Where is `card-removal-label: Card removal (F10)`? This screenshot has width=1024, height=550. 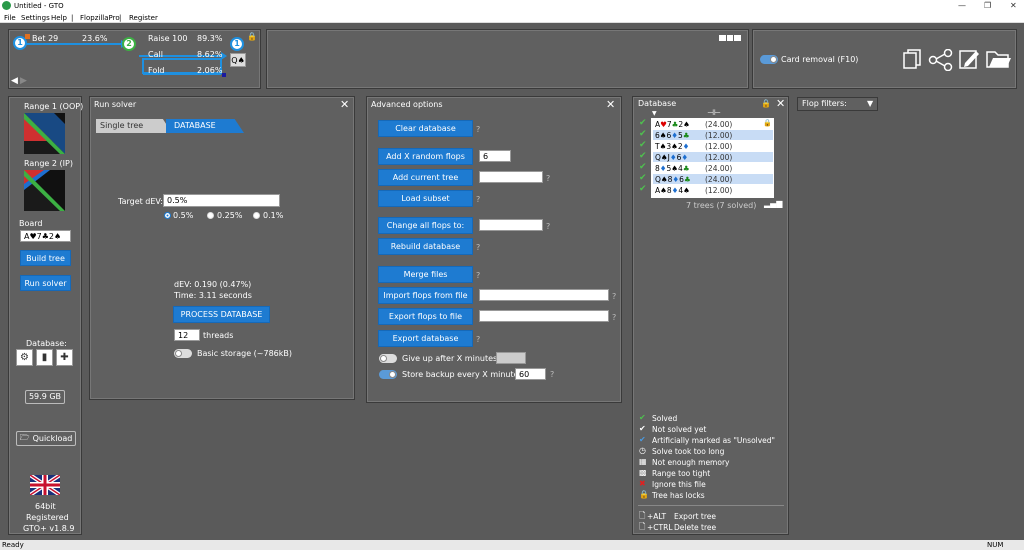 card-removal-label: Card removal (F10) is located at coordinates (820, 59).